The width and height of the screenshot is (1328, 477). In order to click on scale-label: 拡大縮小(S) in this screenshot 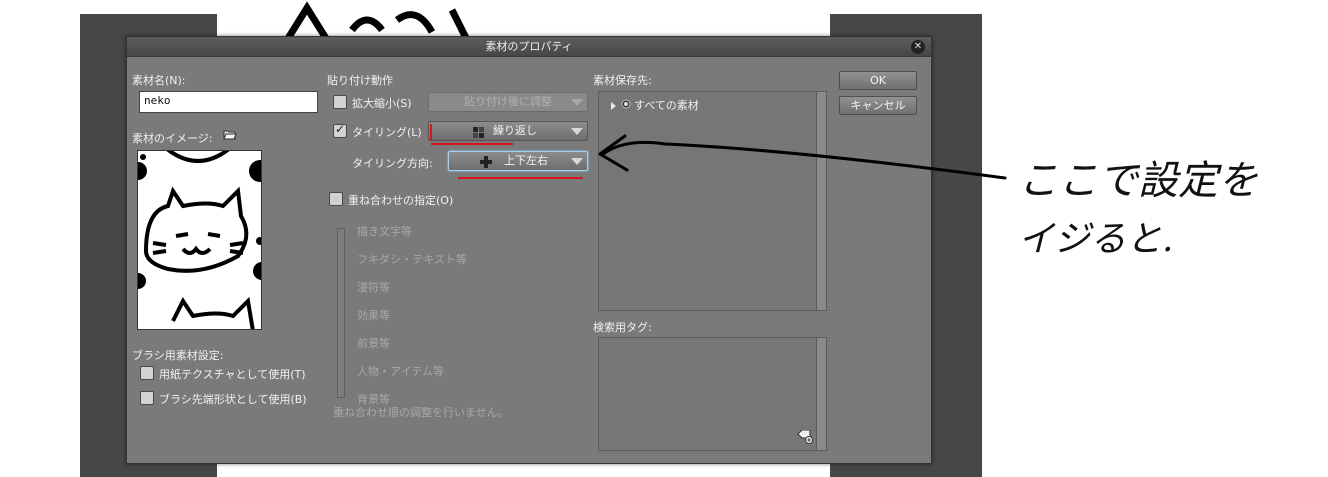, I will do `click(382, 103)`.